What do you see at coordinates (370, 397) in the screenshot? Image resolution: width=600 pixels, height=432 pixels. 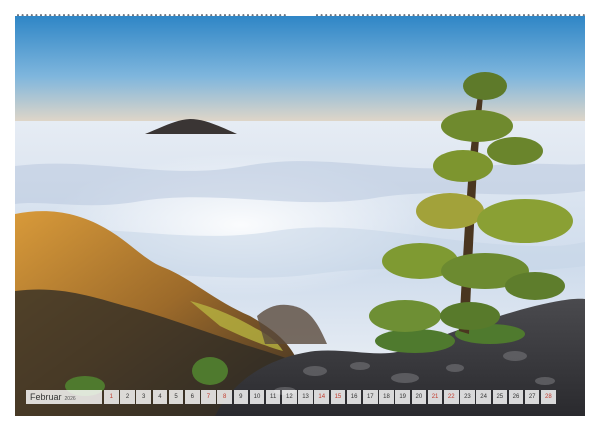 I see `day-cell: 17` at bounding box center [370, 397].